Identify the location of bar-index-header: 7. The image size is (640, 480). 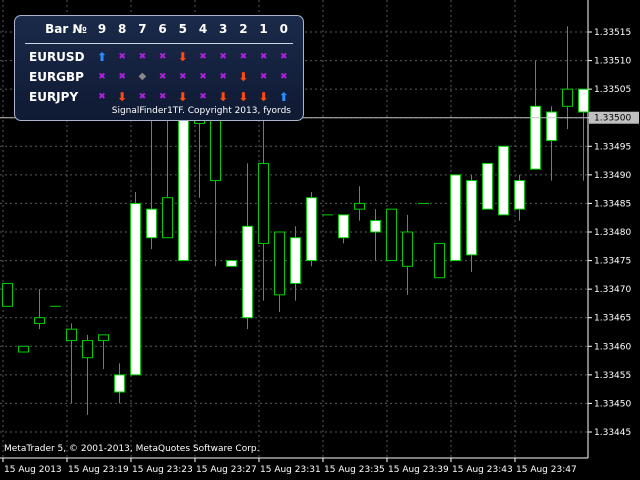
(142, 29).